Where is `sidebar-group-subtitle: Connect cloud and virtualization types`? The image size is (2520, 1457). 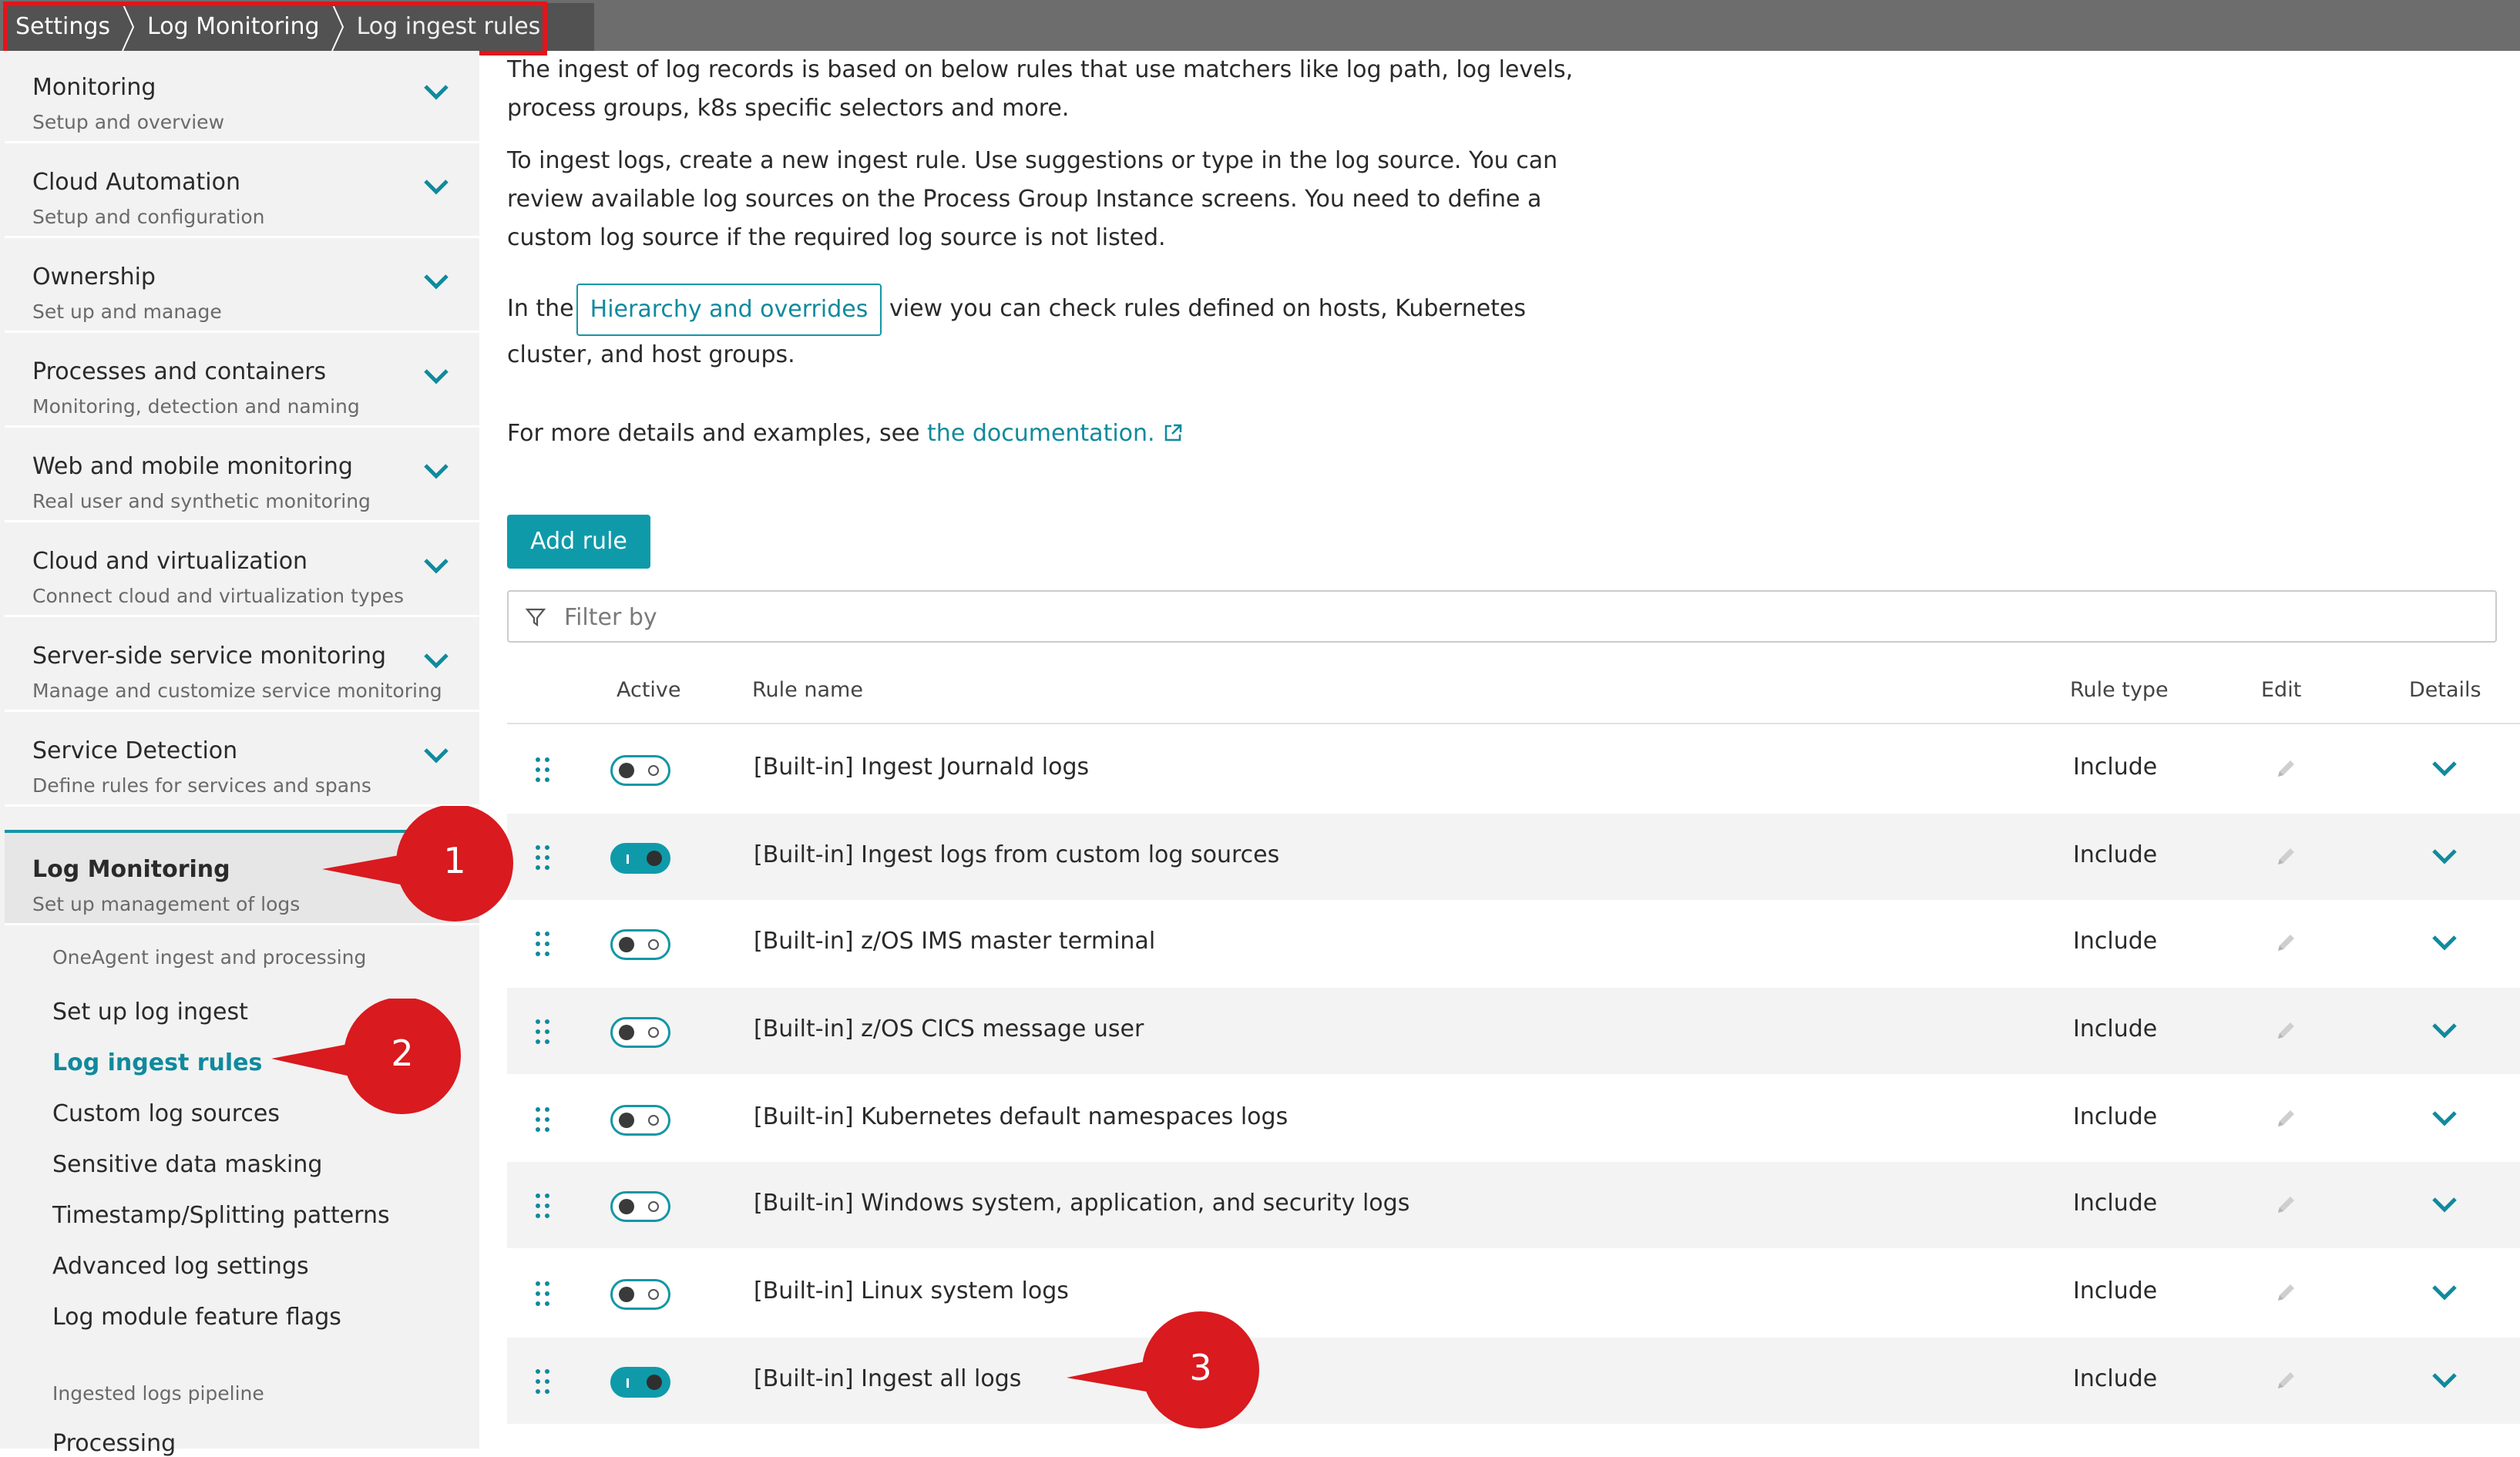
sidebar-group-subtitle: Connect cloud and virtualization types is located at coordinates (218, 596).